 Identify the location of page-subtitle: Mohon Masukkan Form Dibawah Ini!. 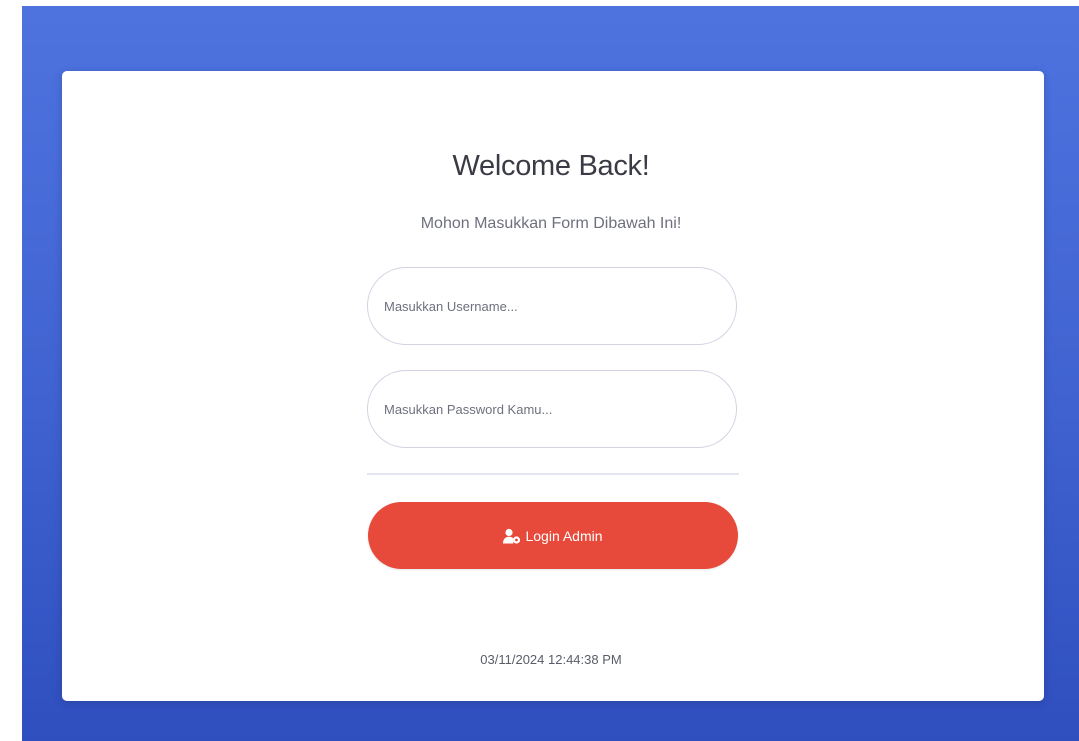
(551, 223).